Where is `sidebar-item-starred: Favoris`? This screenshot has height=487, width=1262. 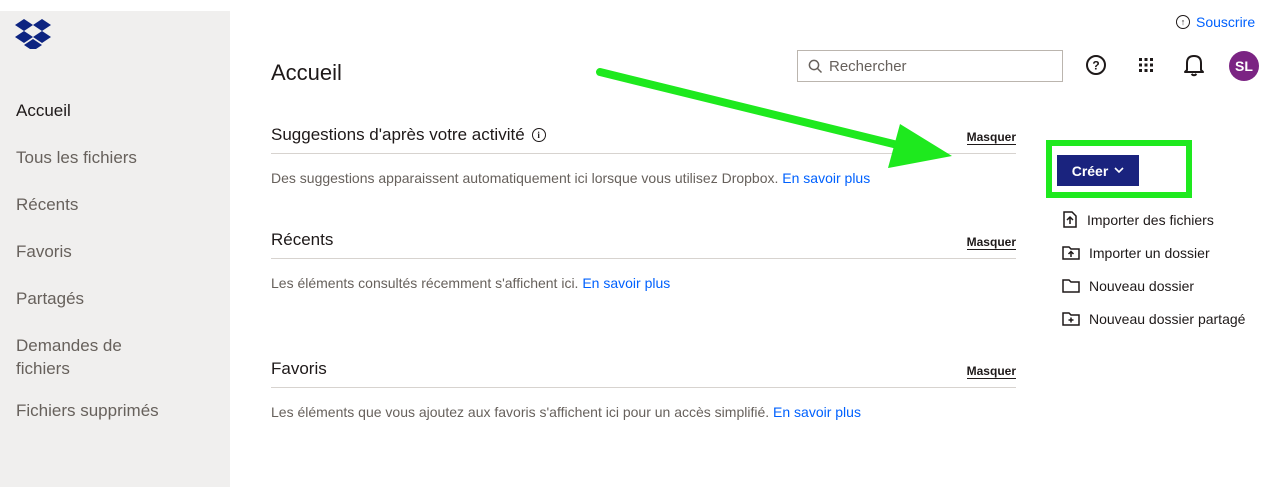 sidebar-item-starred: Favoris is located at coordinates (116, 251).